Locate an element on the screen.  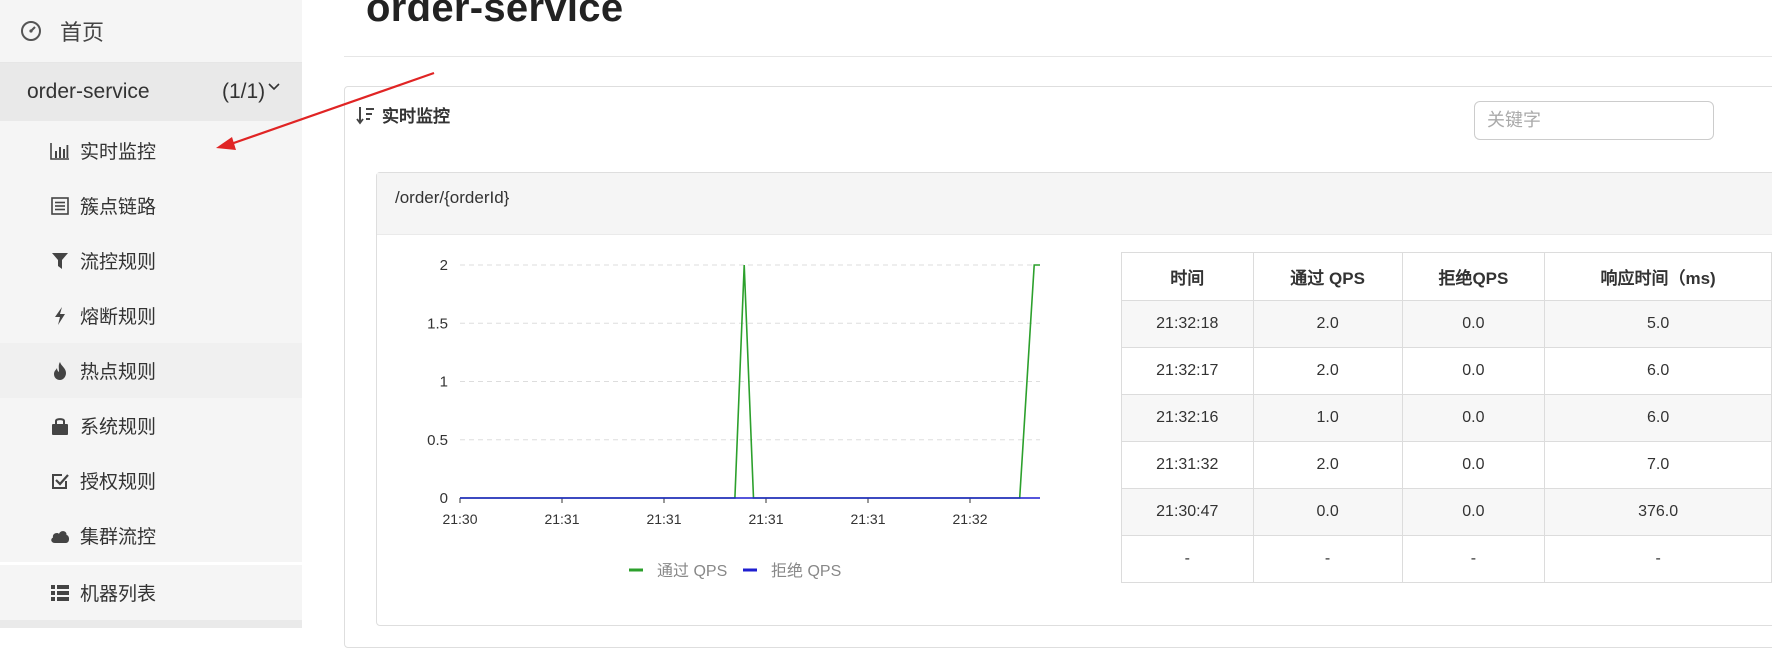
y-tick-label: 2 is located at coordinates (444, 265).